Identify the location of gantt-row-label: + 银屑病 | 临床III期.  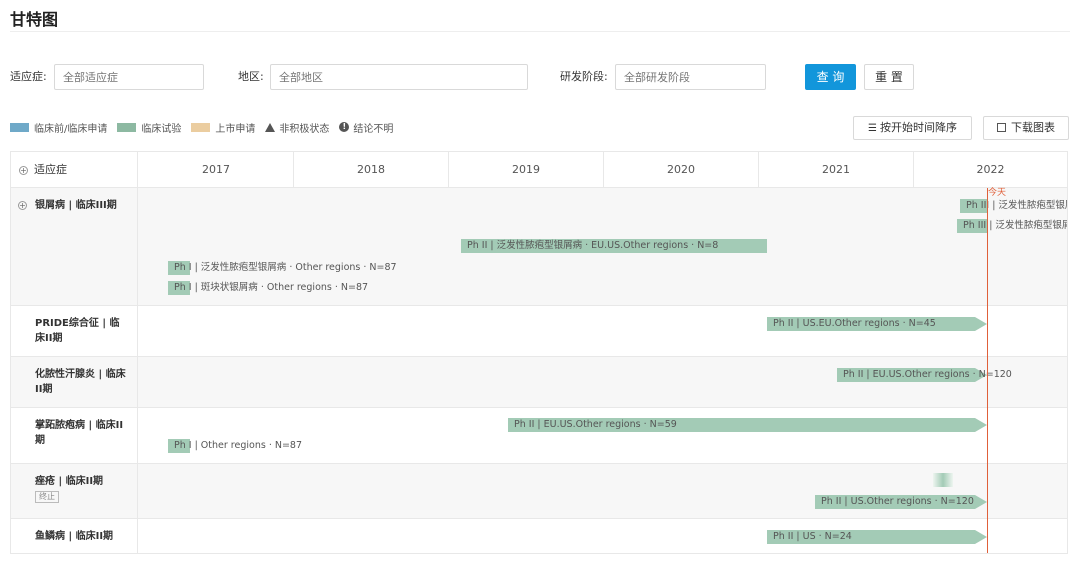
(74, 246).